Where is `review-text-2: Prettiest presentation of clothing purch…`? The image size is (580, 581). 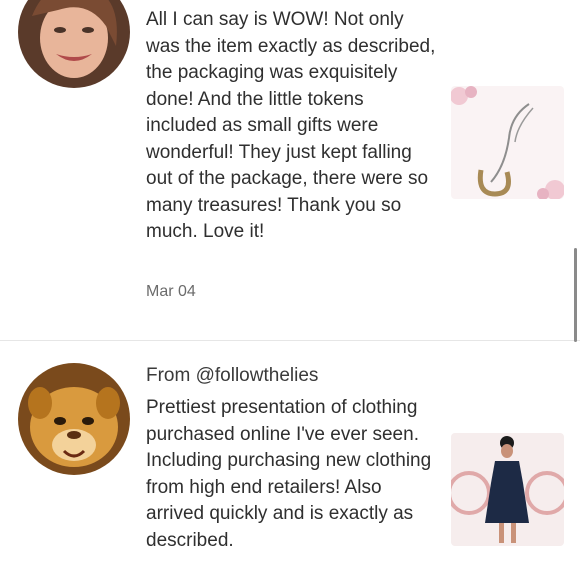 review-text-2: Prettiest presentation of clothing purch… is located at coordinates (289, 474).